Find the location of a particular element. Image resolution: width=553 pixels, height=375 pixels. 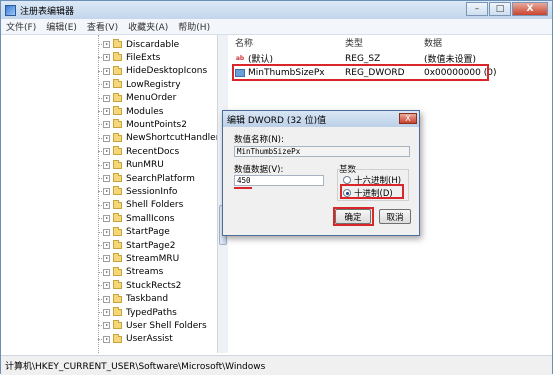

tree-item: SmallIcons is located at coordinates (136, 218).